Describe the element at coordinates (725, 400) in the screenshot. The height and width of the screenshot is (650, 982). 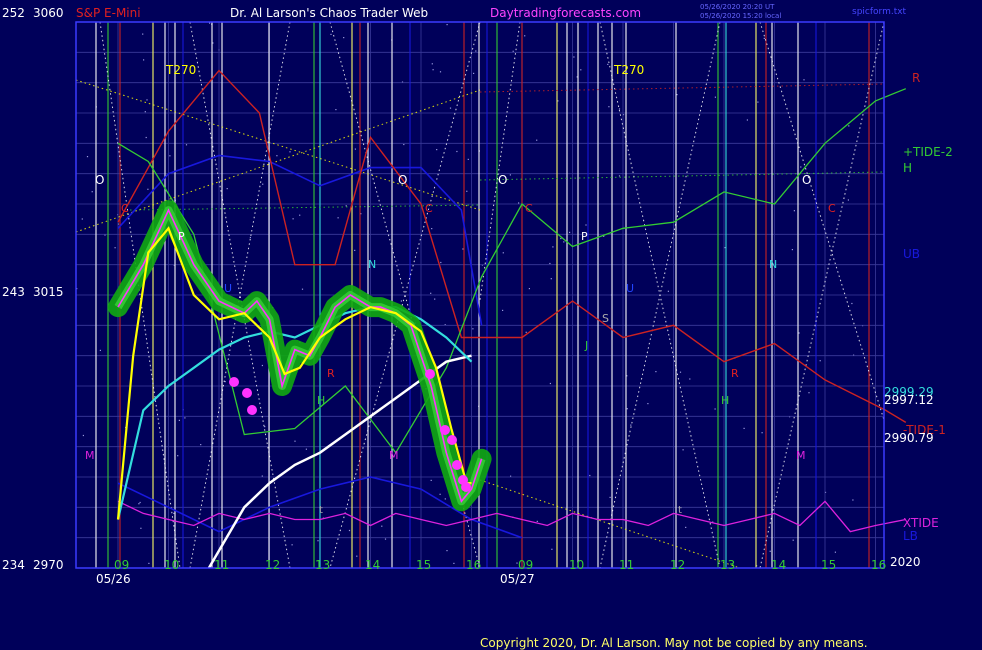
I see `marker-h-2: H` at that location.